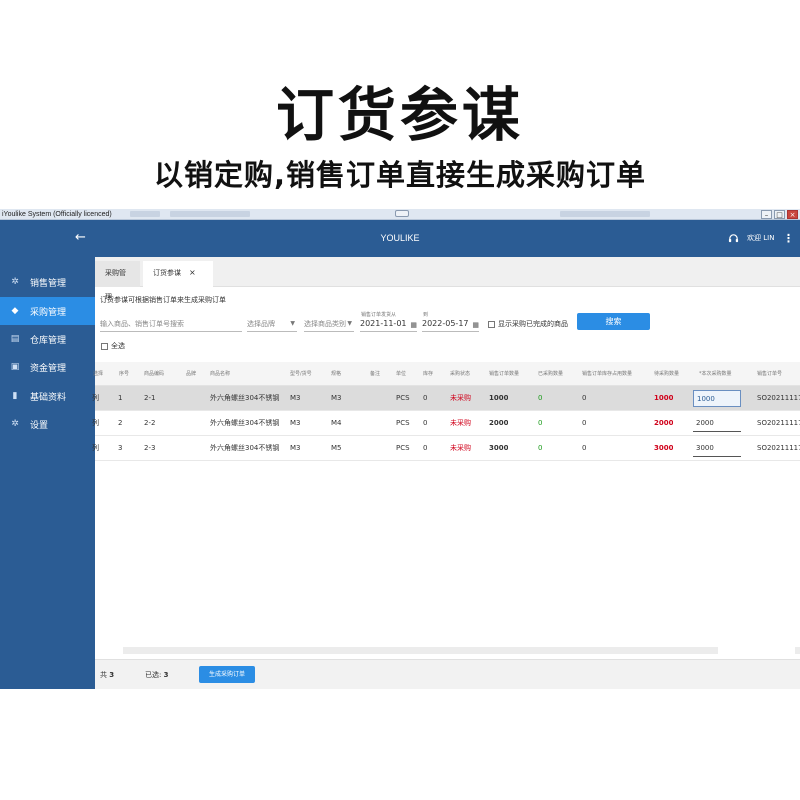 Image resolution: width=800 pixels, height=800 pixels. Describe the element at coordinates (39, 425) in the screenshot. I see `sidebar-item-label: 设置` at that location.